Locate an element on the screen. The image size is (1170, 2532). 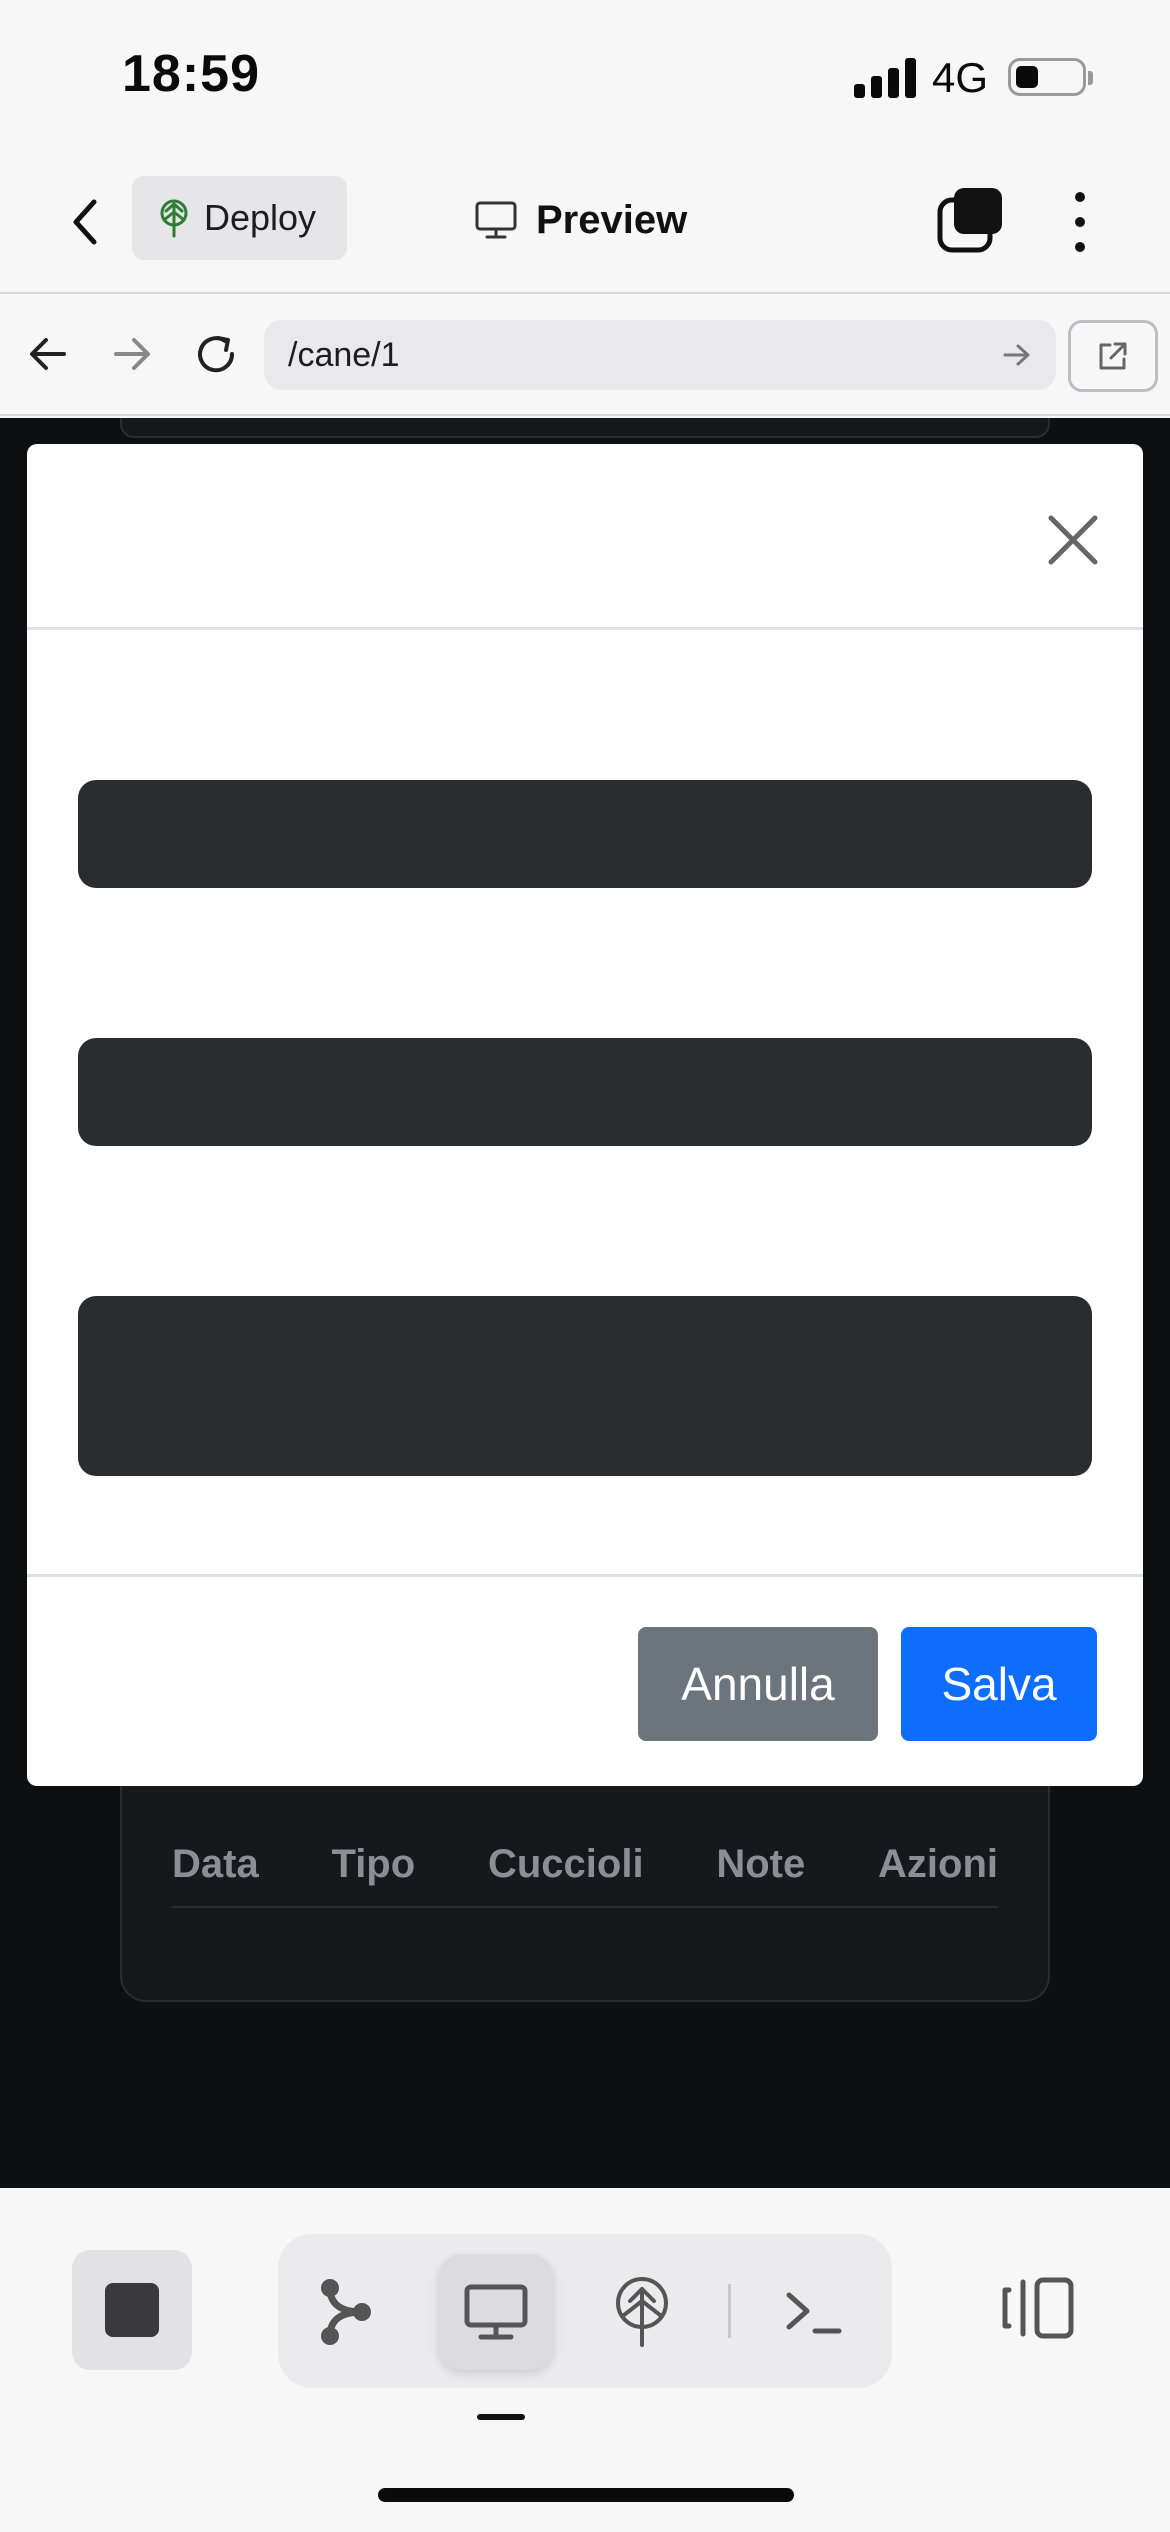
content-card is located at coordinates (585, 428).